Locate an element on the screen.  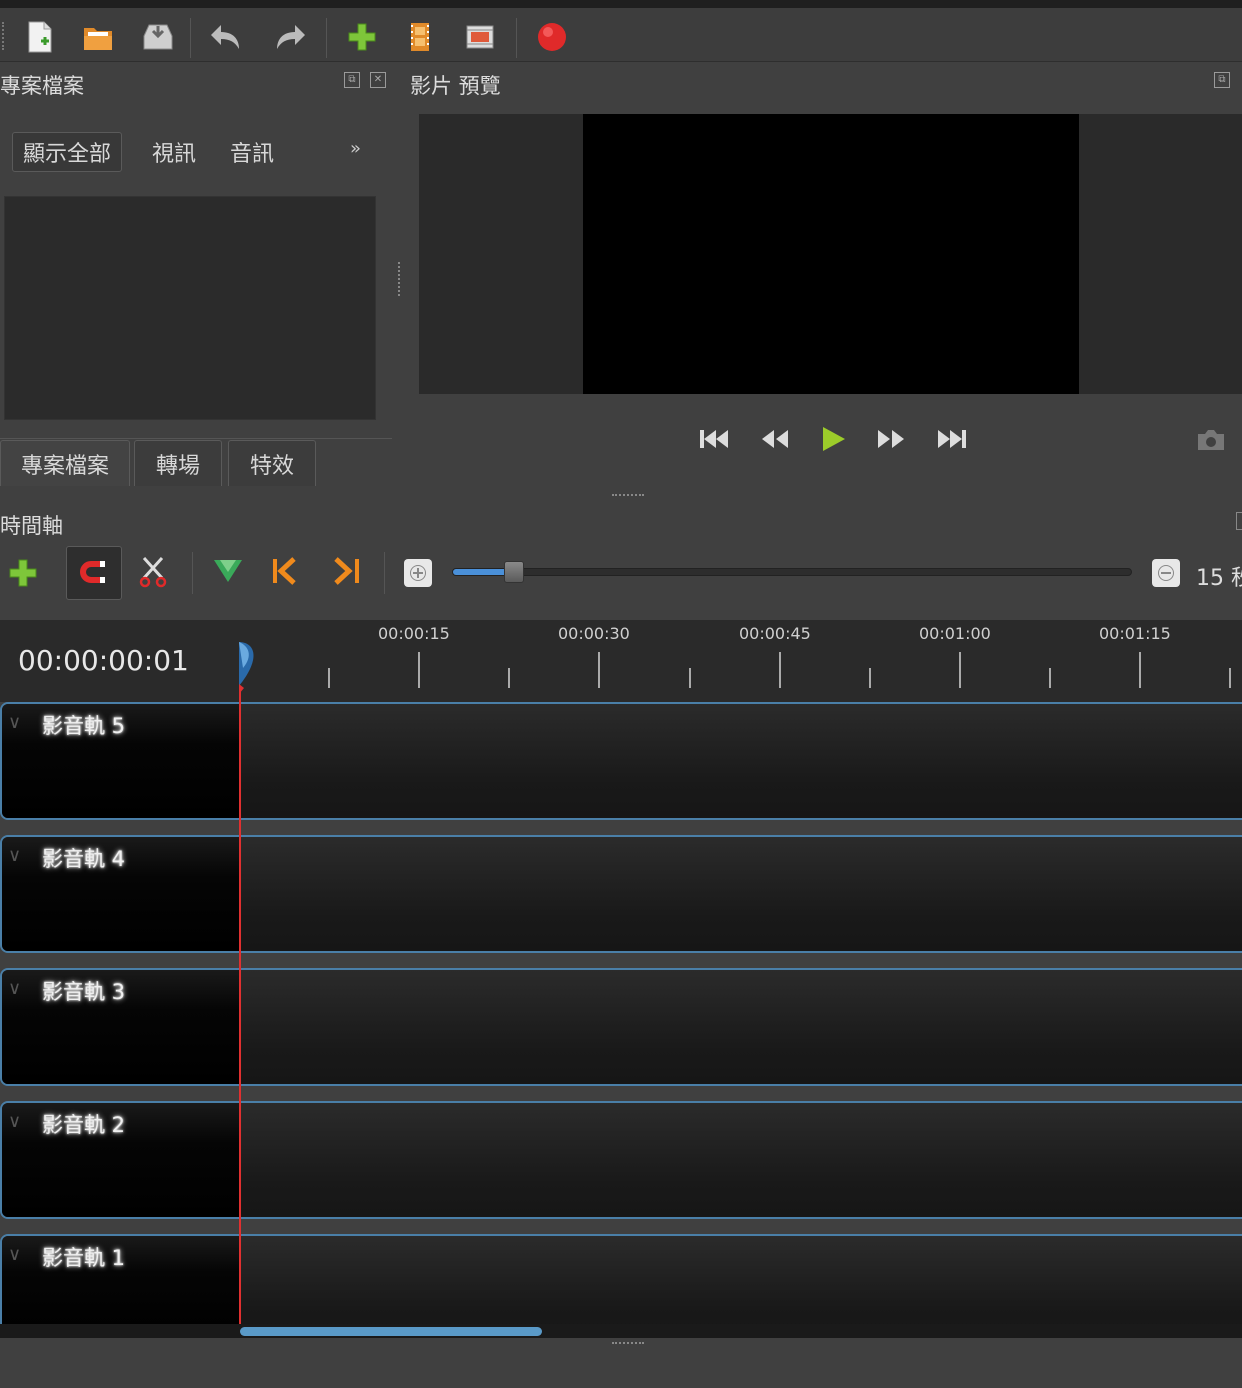
export-icon is located at coordinates (480, 37).